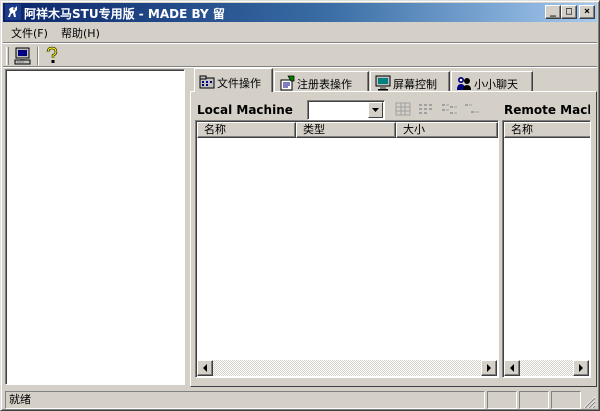 Image resolution: width=600 pixels, height=411 pixels. What do you see at coordinates (449, 109) in the screenshot?
I see `list-view-icon` at bounding box center [449, 109].